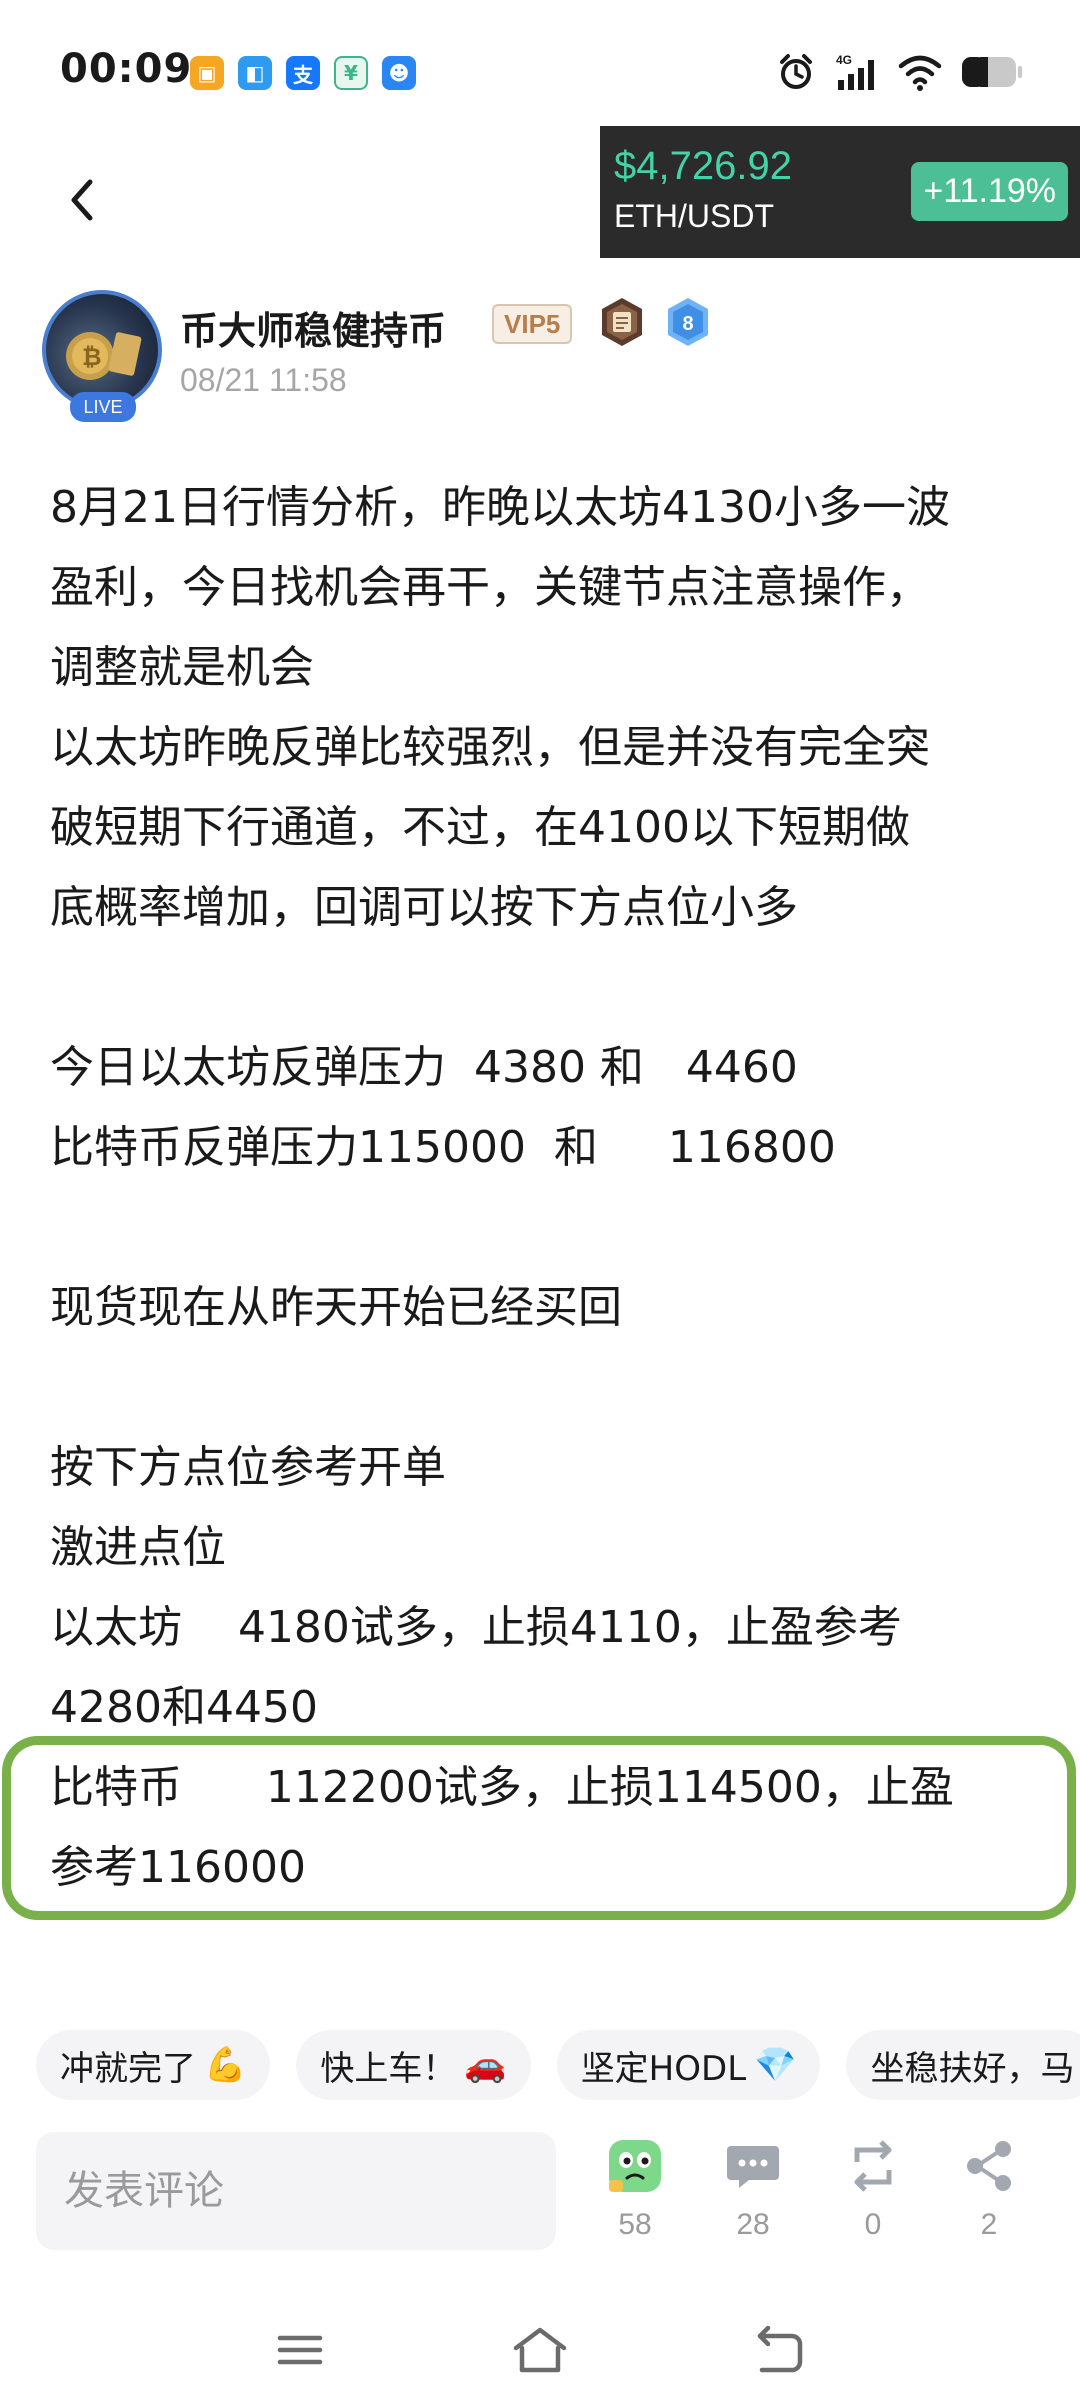  Describe the element at coordinates (490, 747) in the screenshot. I see `post-line: 以太坊昨晚反弹比较强烈，但是并没有完全突` at that location.